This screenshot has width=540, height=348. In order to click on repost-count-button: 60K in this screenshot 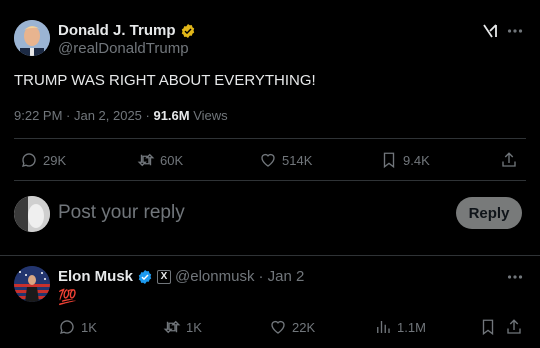, I will do `click(160, 160)`.